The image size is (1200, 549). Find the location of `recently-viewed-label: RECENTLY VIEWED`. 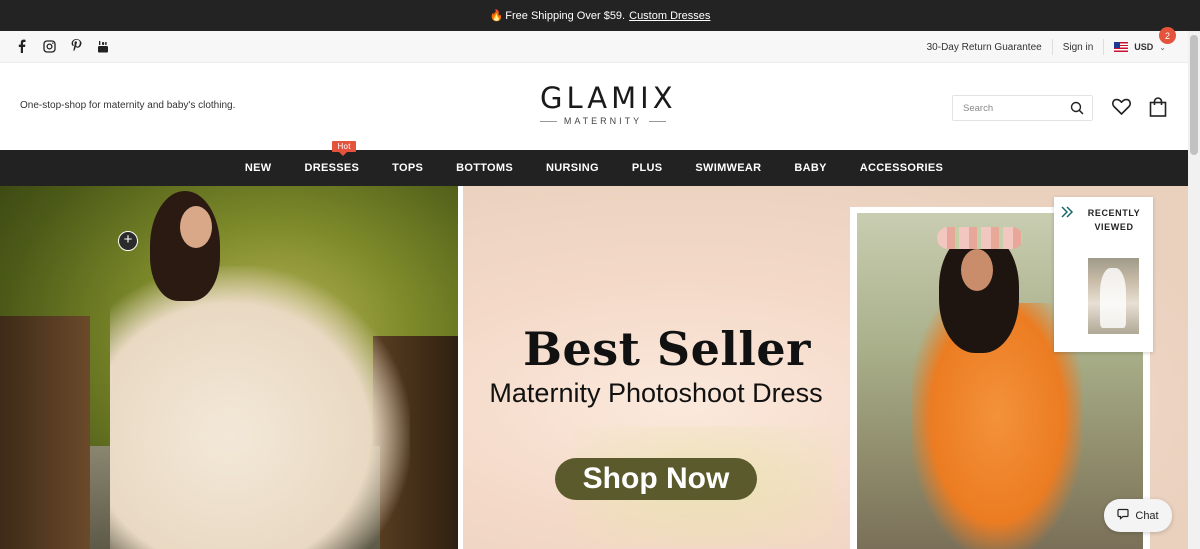

recently-viewed-label: RECENTLY VIEWED is located at coordinates (1114, 220).